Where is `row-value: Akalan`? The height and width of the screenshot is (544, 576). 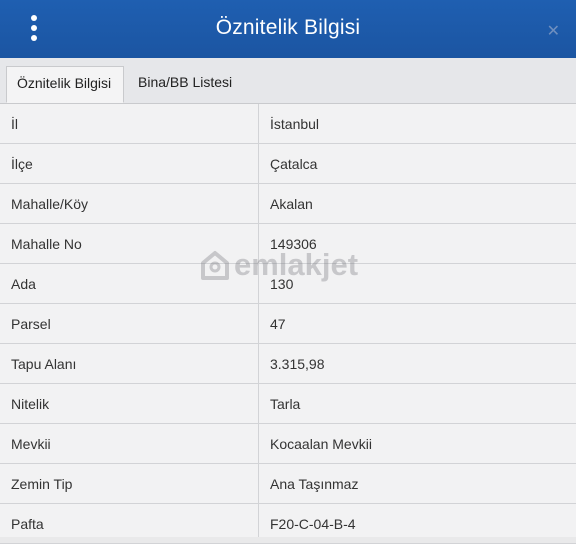 row-value: Akalan is located at coordinates (291, 204).